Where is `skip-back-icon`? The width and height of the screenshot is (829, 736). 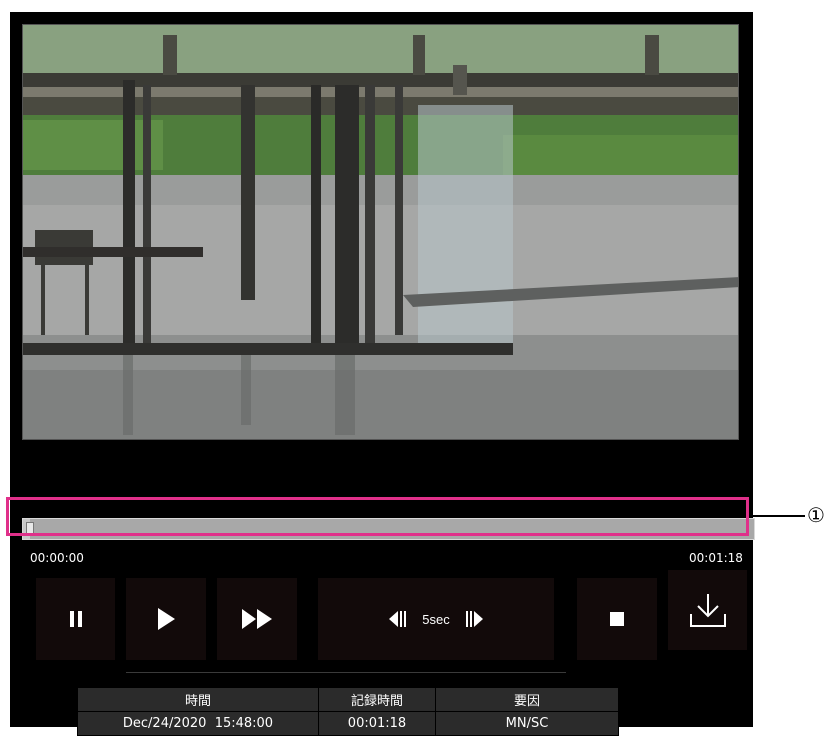 skip-back-icon is located at coordinates (398, 619).